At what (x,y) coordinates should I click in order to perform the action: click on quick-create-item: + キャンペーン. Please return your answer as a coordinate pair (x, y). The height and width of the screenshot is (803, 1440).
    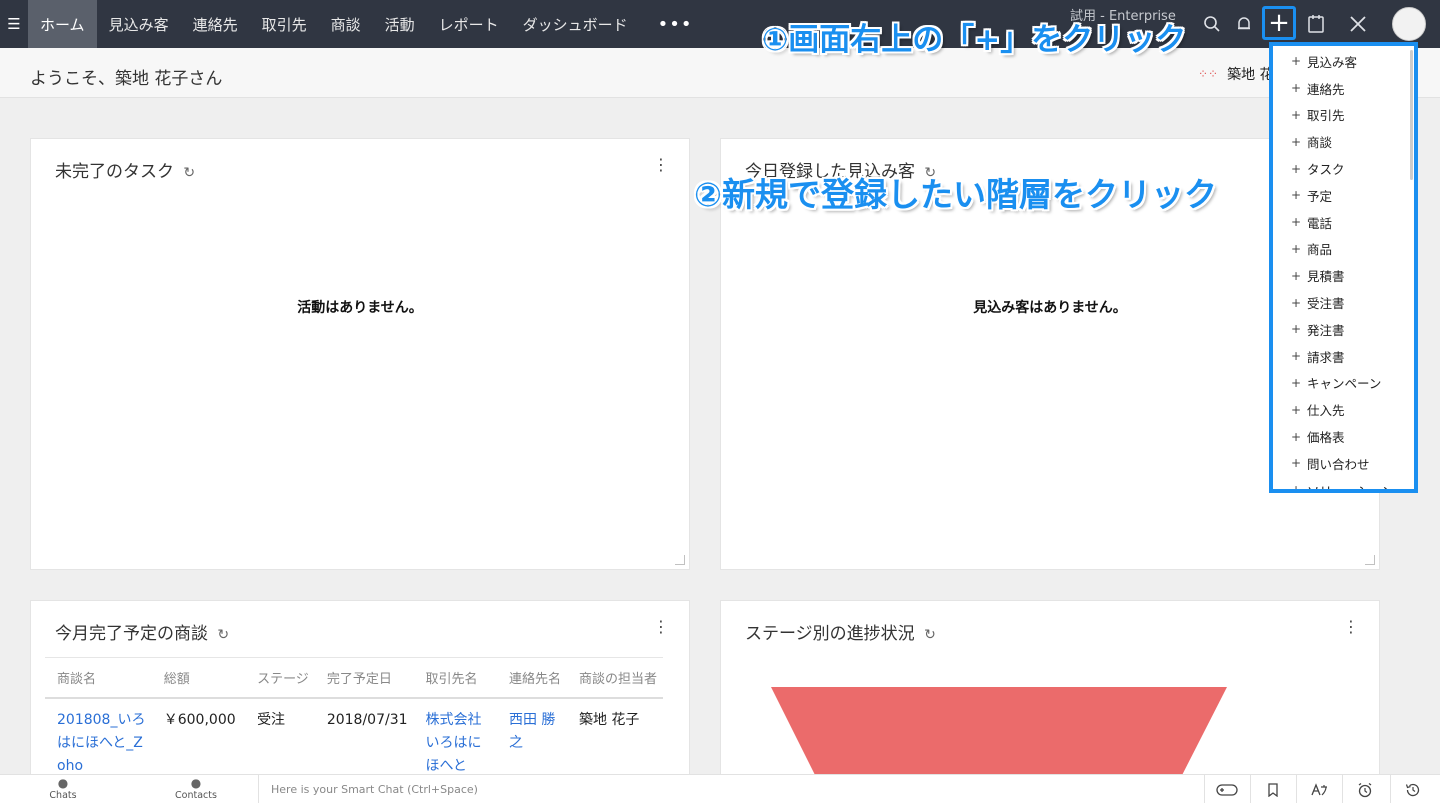
    Looking at the image, I should click on (1340, 383).